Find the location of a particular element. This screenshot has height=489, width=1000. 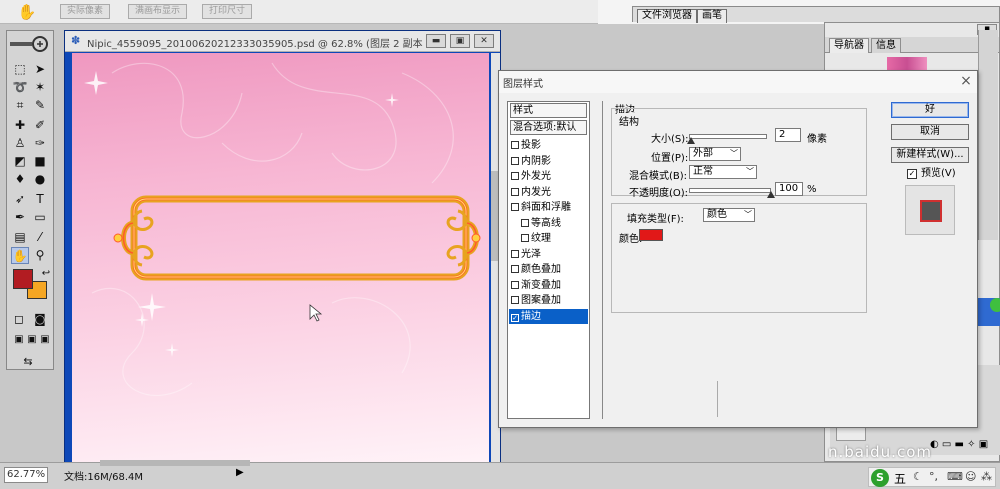

effect-item: ✓ 描边 is located at coordinates (548, 316).